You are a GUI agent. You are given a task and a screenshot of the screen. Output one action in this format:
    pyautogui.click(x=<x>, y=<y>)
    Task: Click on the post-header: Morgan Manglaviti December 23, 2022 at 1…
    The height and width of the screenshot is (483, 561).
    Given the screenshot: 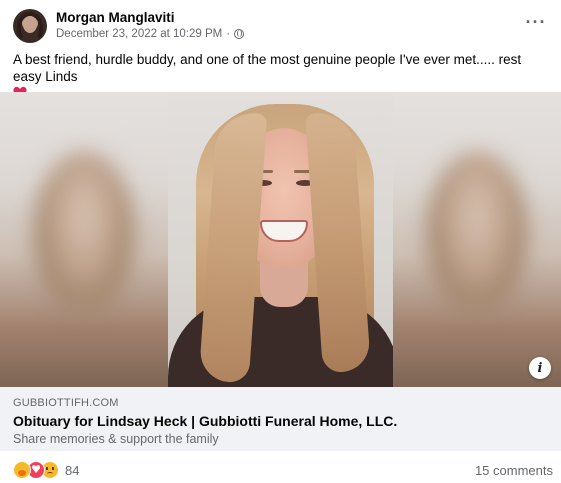 What is the action you would take?
    pyautogui.click(x=280, y=23)
    